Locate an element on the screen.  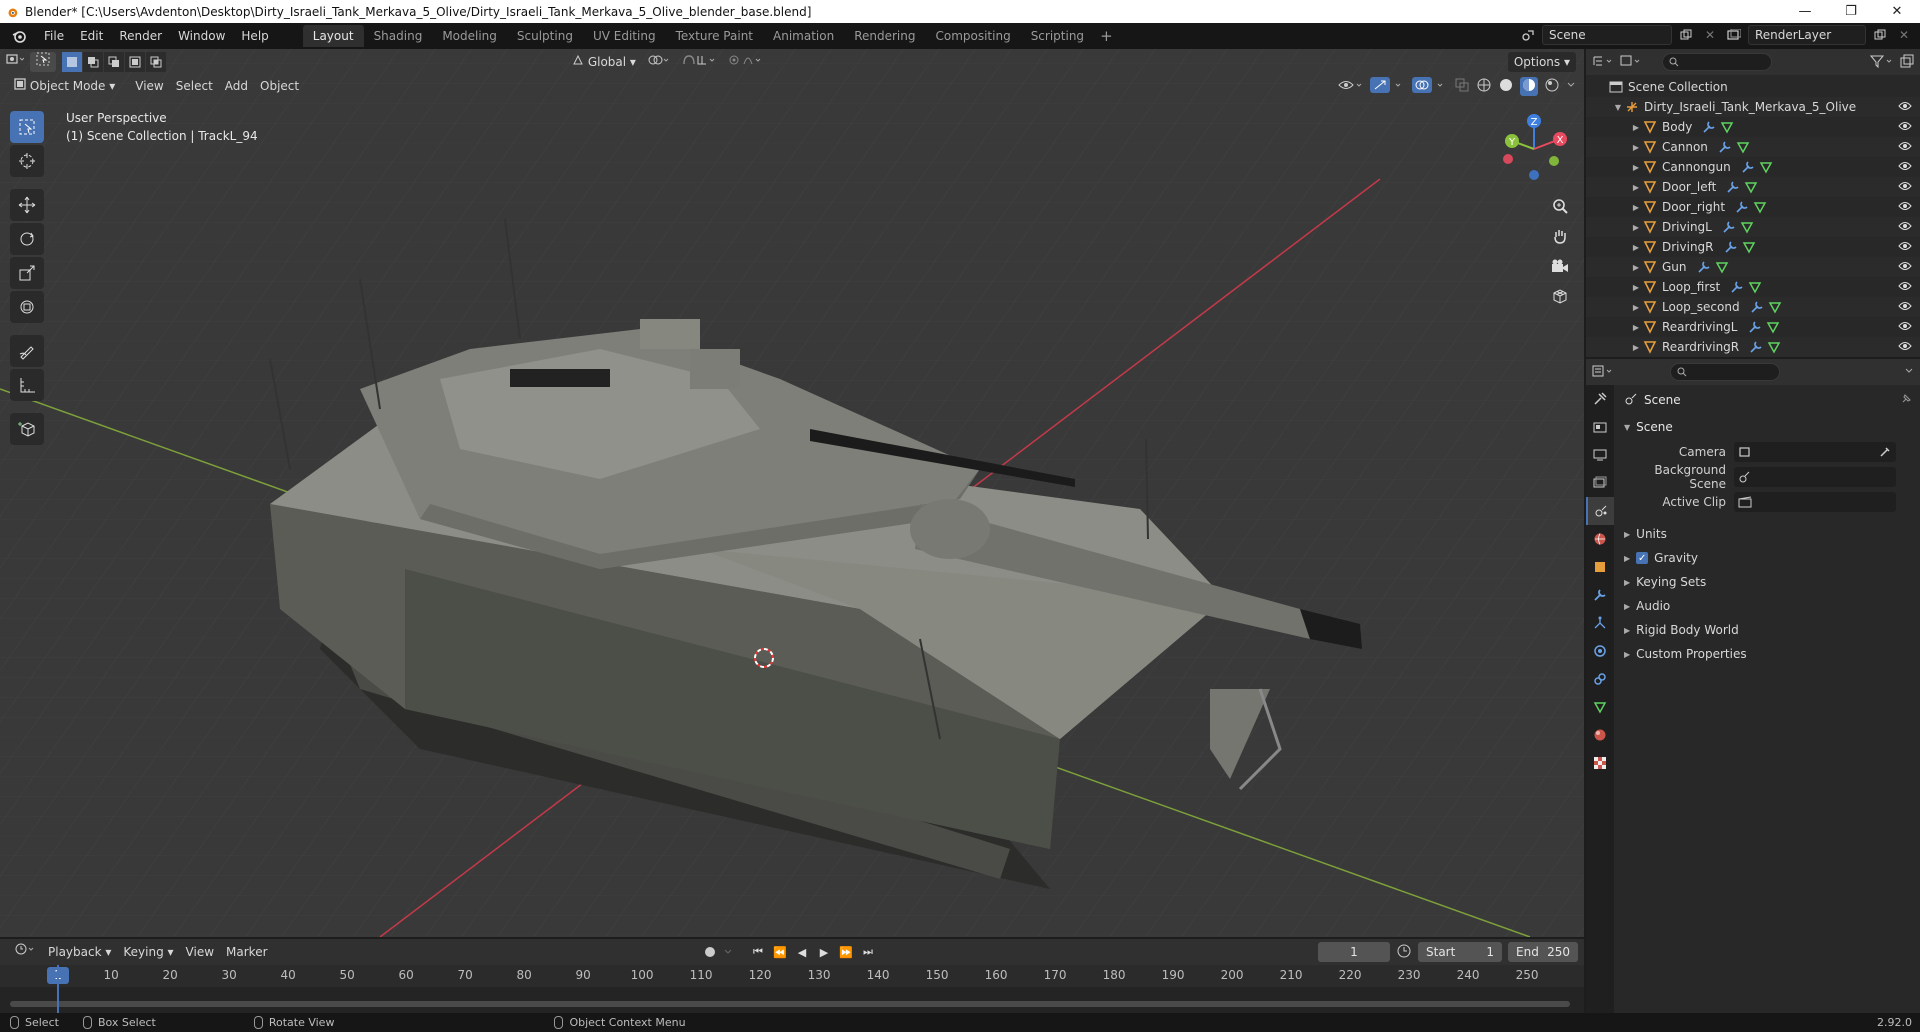
outliner-item: ▶ DrivingL is located at coordinates (1753, 227).